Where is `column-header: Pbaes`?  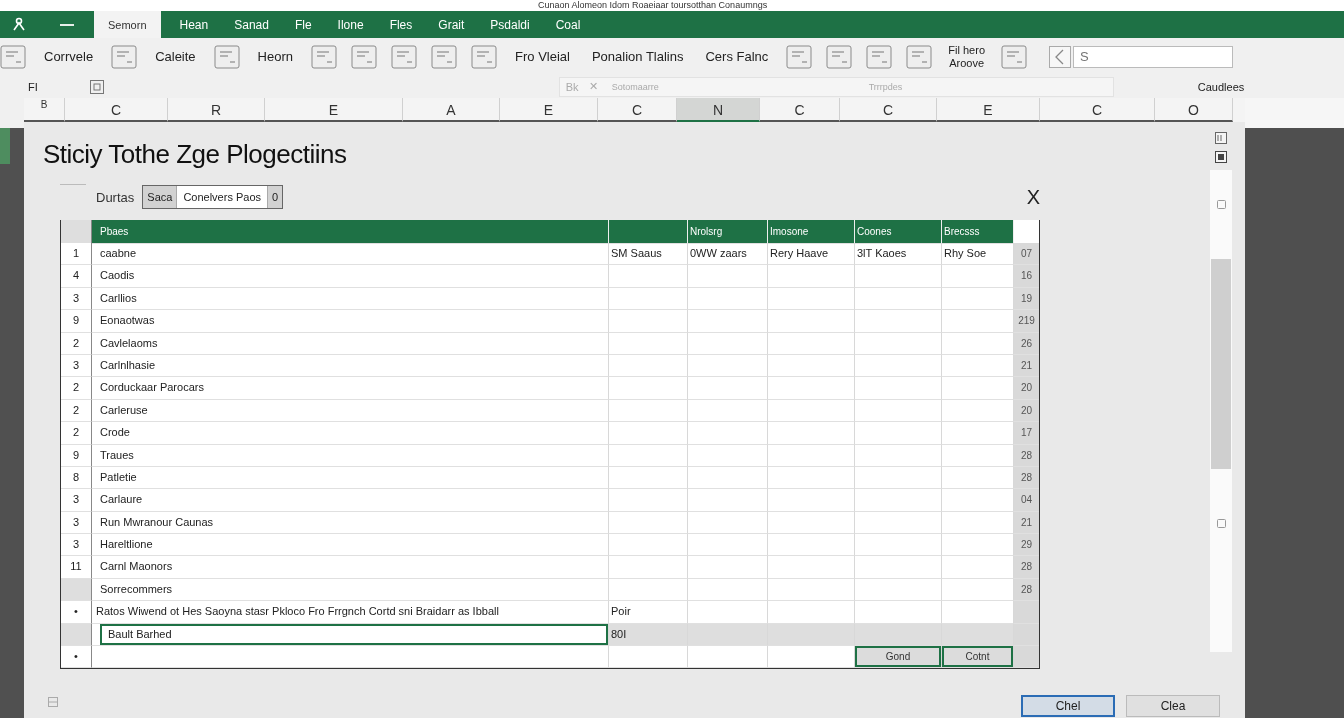
column-header: Pbaes is located at coordinates (350, 232).